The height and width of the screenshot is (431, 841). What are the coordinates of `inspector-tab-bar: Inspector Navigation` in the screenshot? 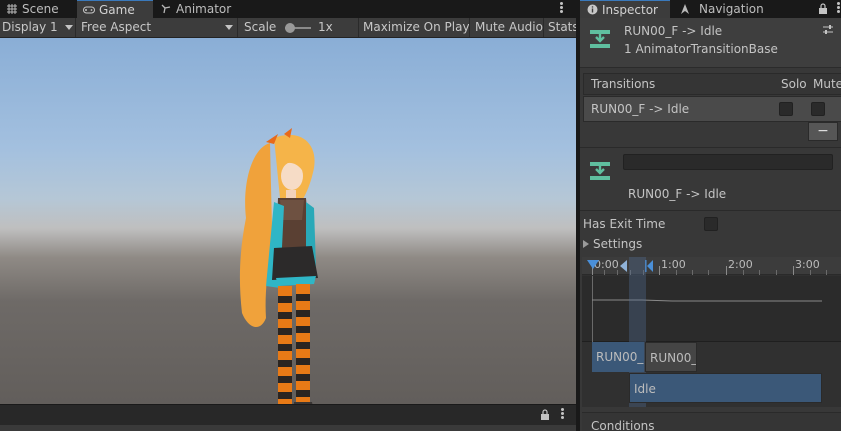 It's located at (710, 9).